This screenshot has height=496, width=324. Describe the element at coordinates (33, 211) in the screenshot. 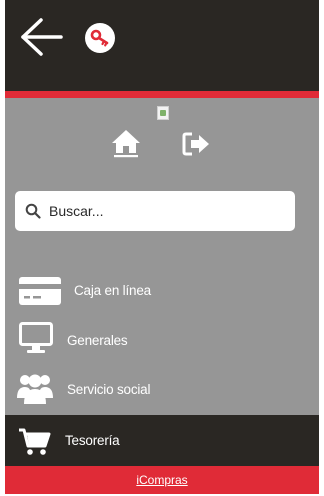

I see `search-icon` at that location.